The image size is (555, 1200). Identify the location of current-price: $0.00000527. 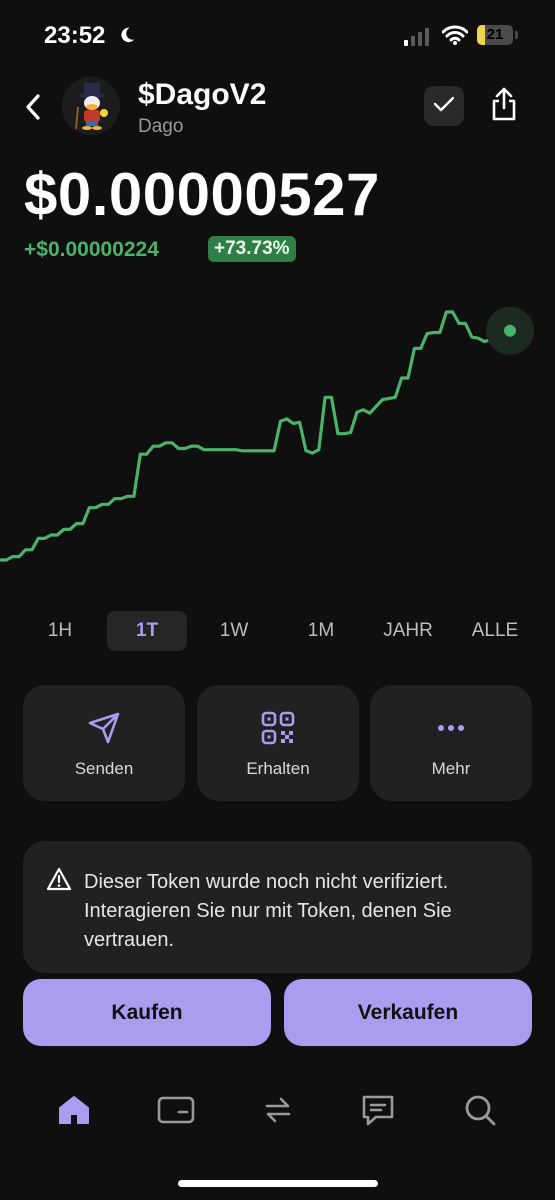
(202, 194).